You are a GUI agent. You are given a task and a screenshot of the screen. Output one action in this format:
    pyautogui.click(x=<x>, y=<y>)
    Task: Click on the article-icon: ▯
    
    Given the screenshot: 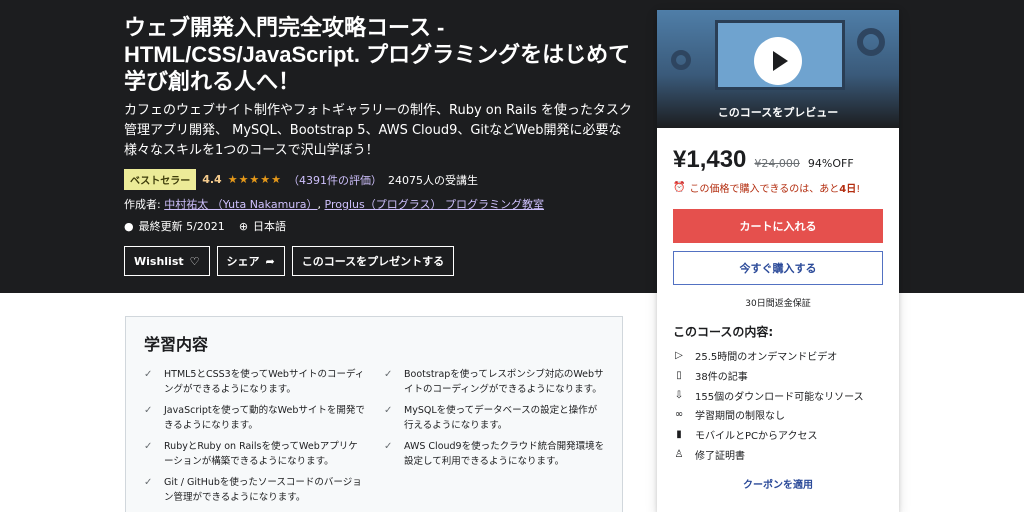 What is the action you would take?
    pyautogui.click(x=679, y=376)
    